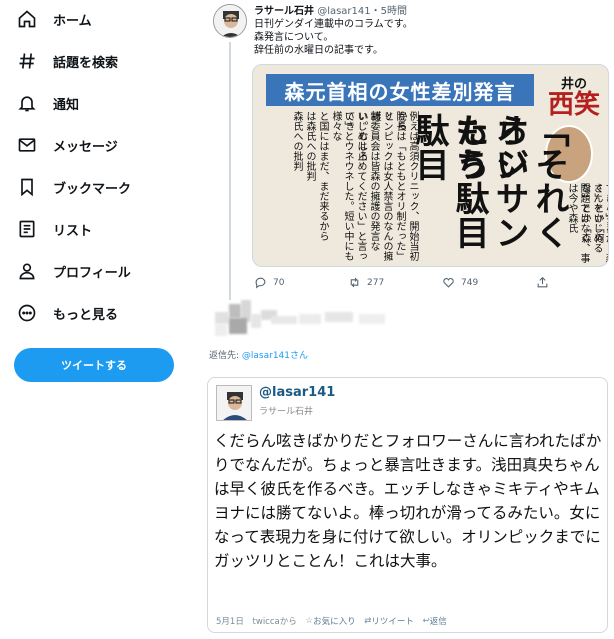 Image resolution: width=614 pixels, height=639 pixels. What do you see at coordinates (392, 622) in the screenshot?
I see `embedded-retweet: リツイート` at bounding box center [392, 622].